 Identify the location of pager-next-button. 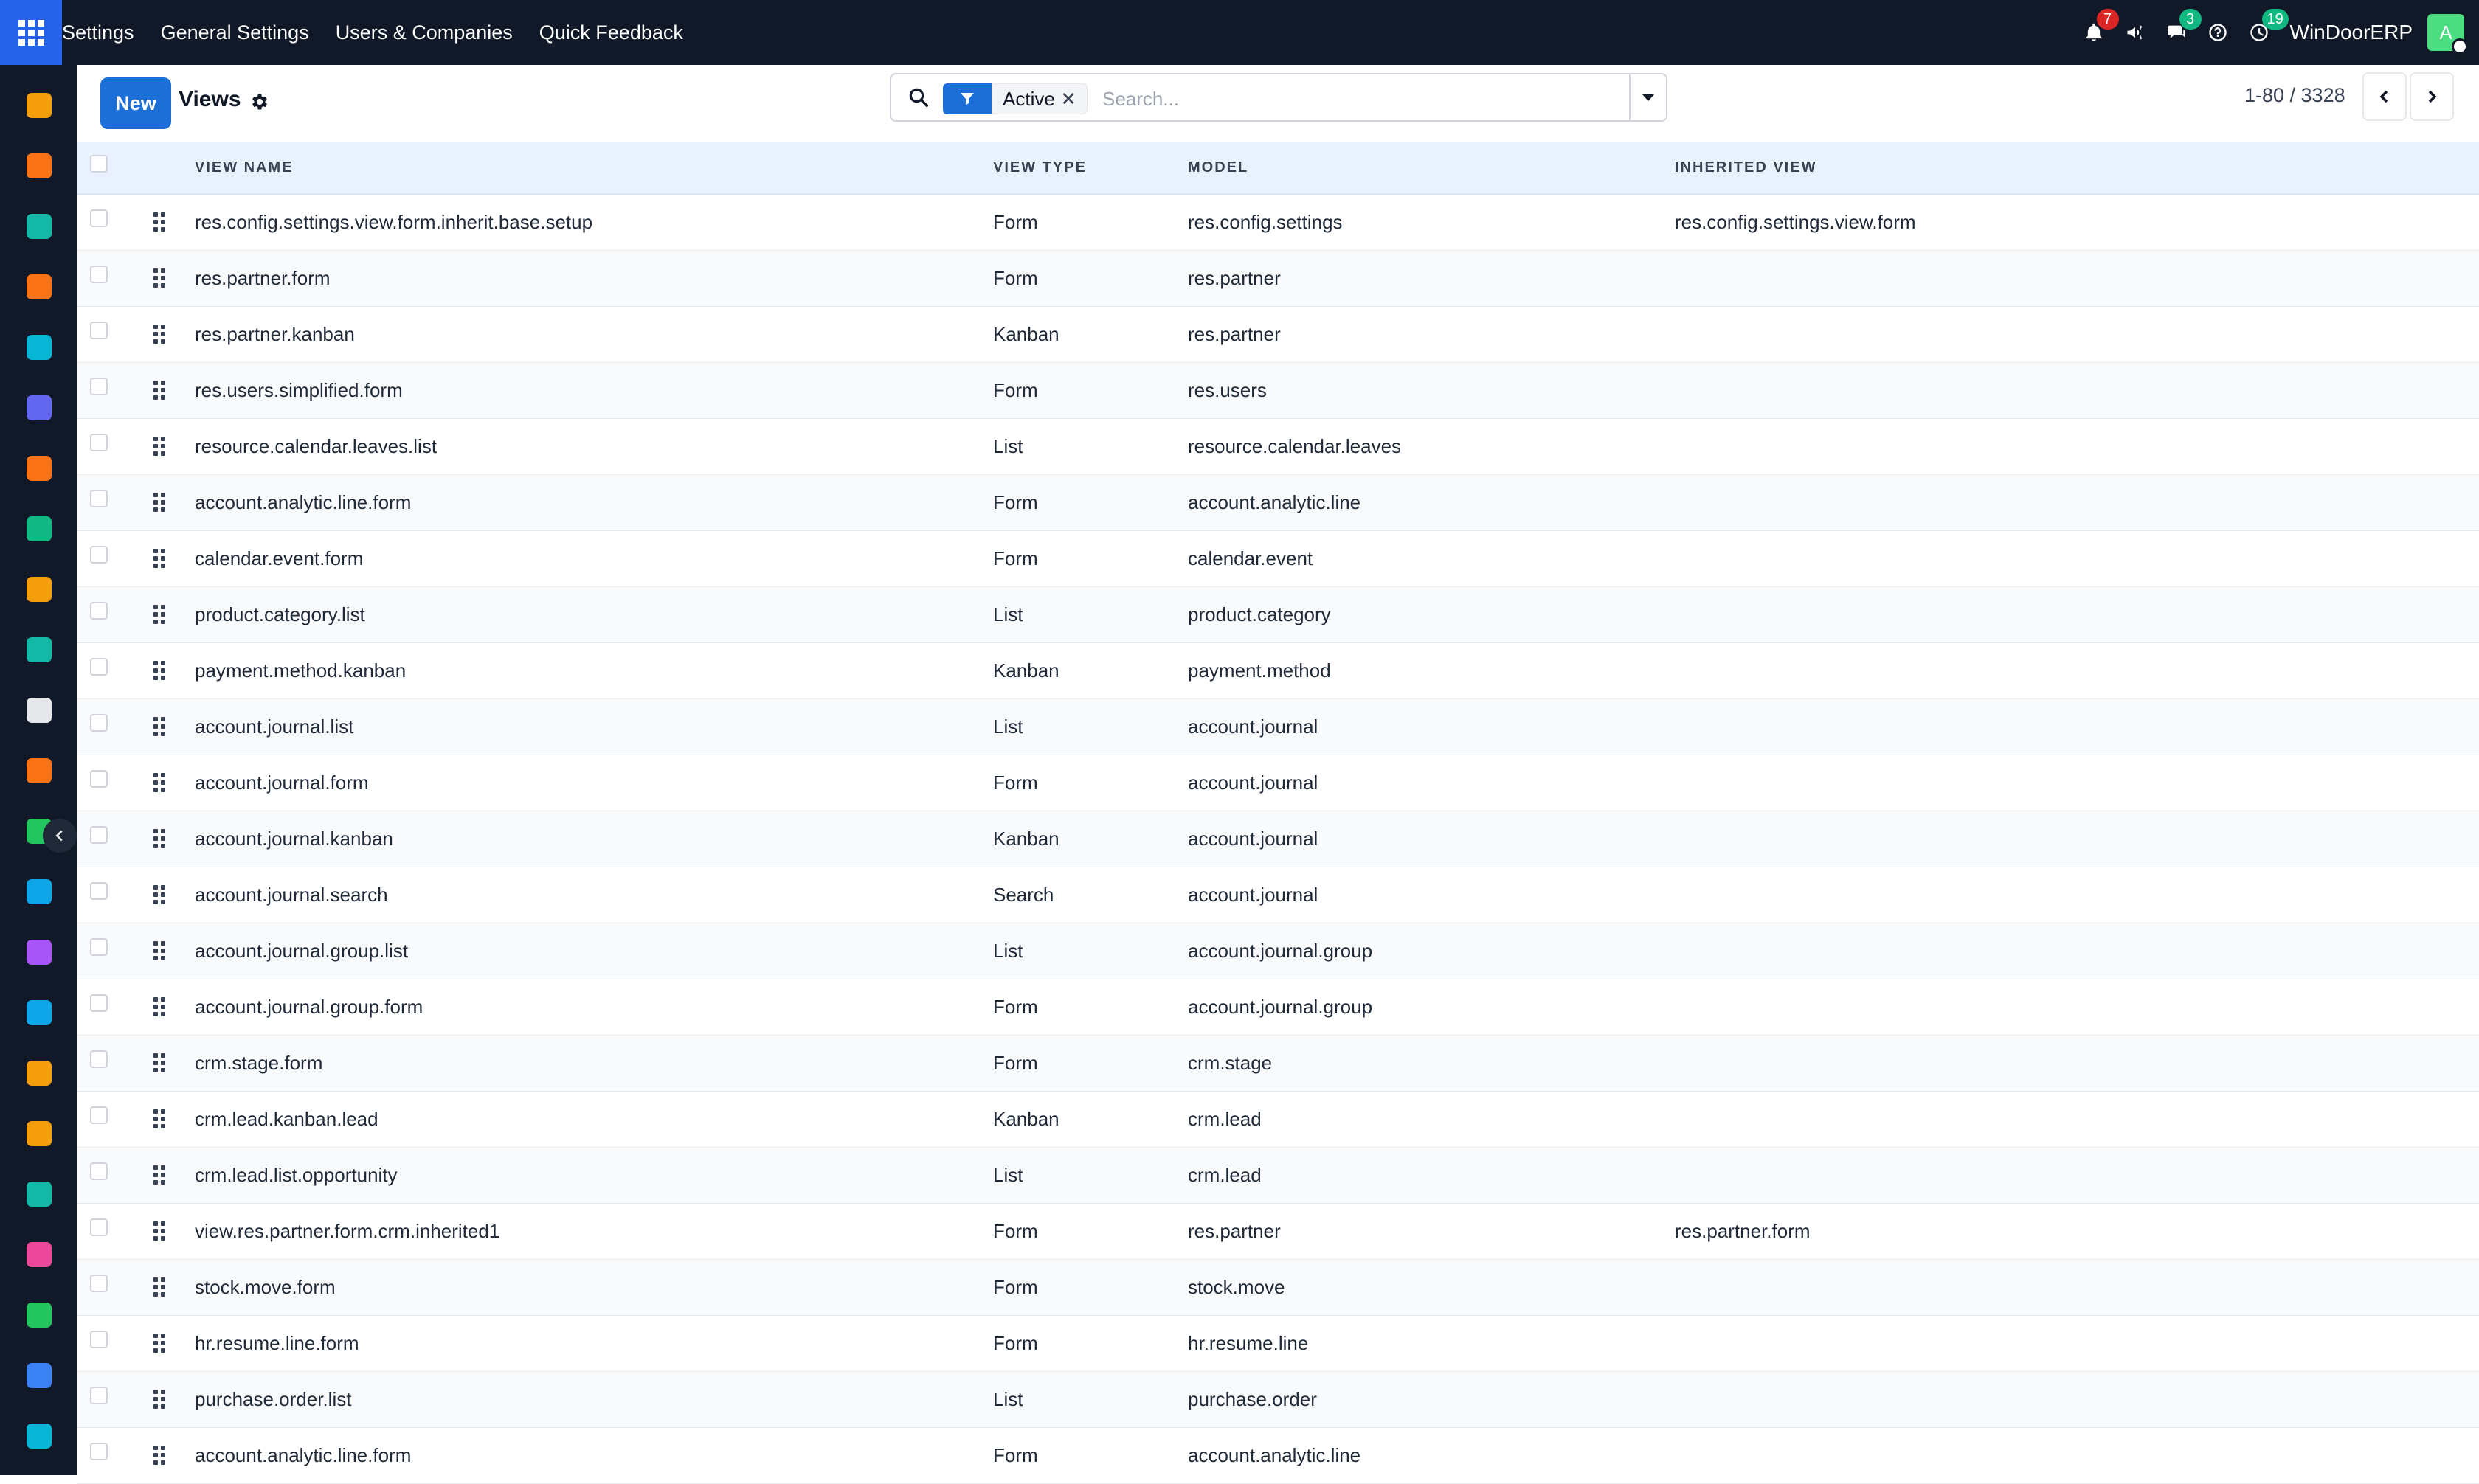
(2432, 96).